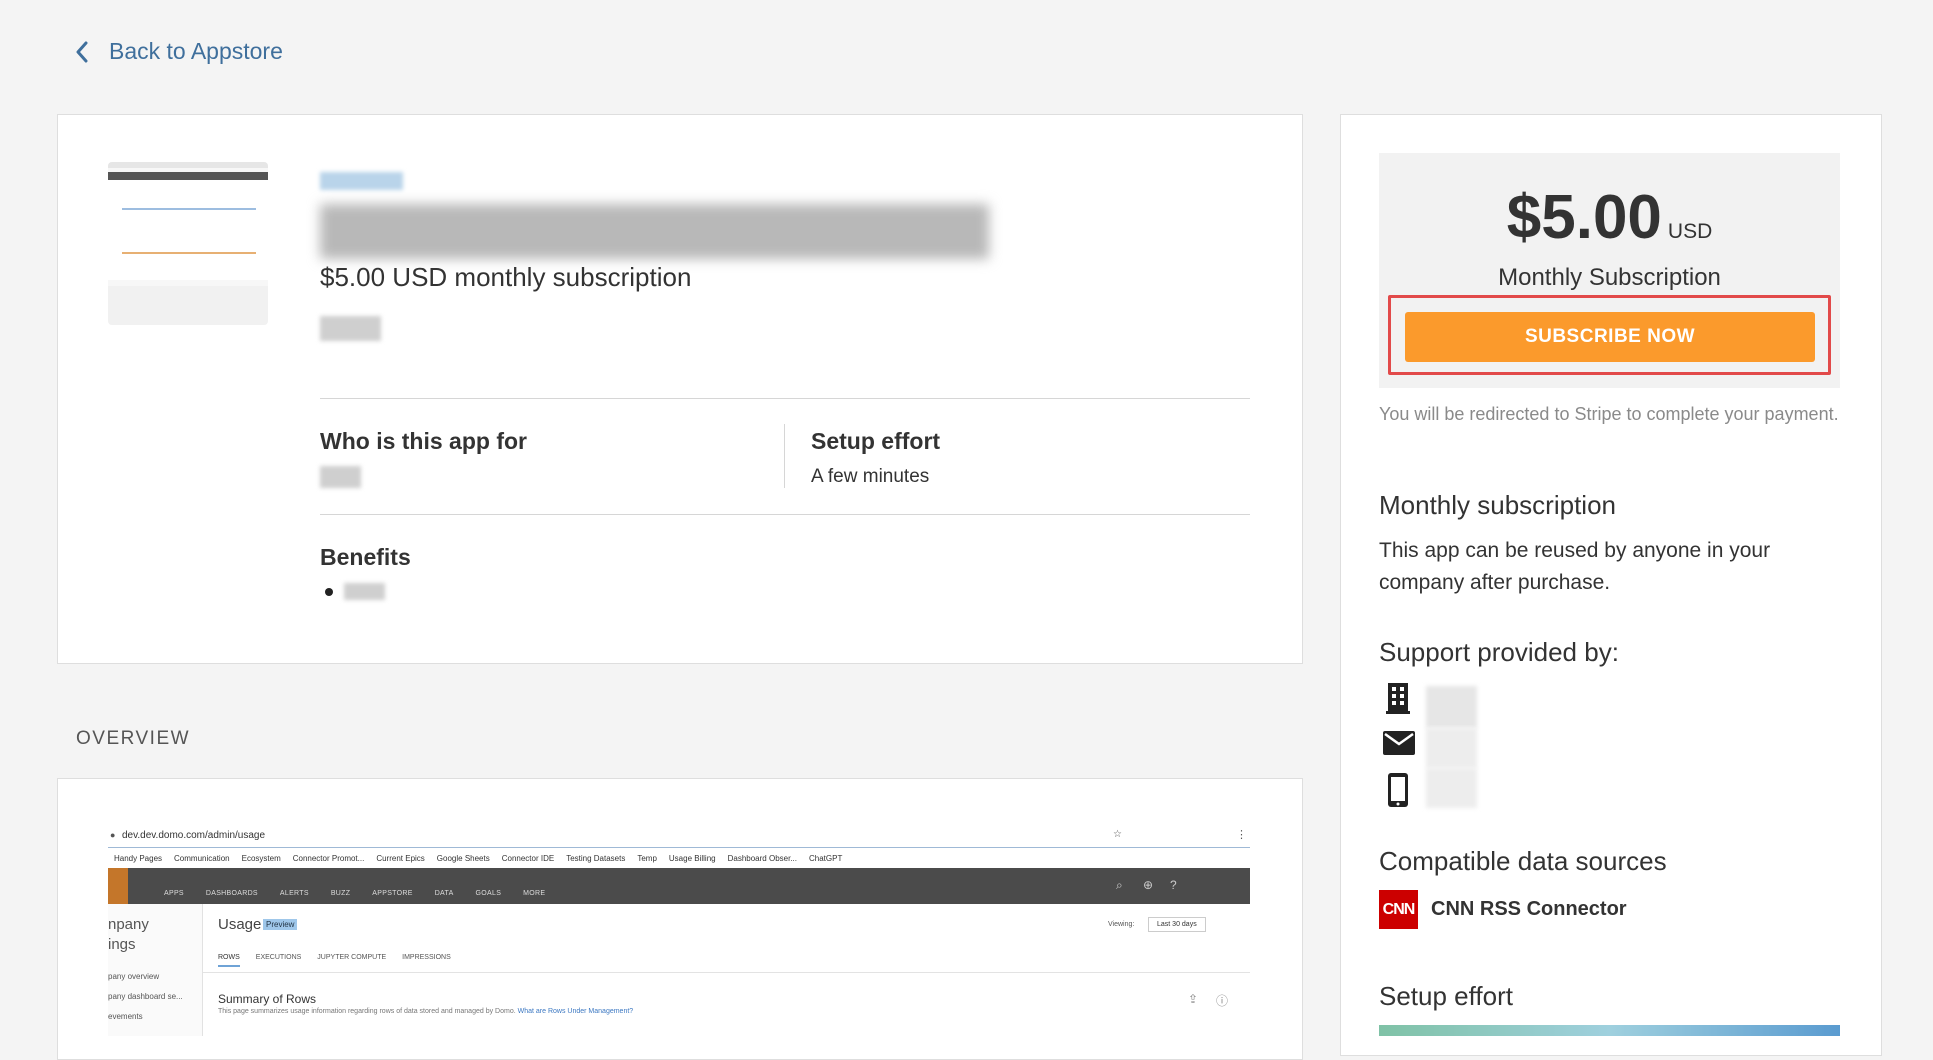 Image resolution: width=1933 pixels, height=1060 pixels. Describe the element at coordinates (444, 893) in the screenshot. I see `nav-data: DATA` at that location.